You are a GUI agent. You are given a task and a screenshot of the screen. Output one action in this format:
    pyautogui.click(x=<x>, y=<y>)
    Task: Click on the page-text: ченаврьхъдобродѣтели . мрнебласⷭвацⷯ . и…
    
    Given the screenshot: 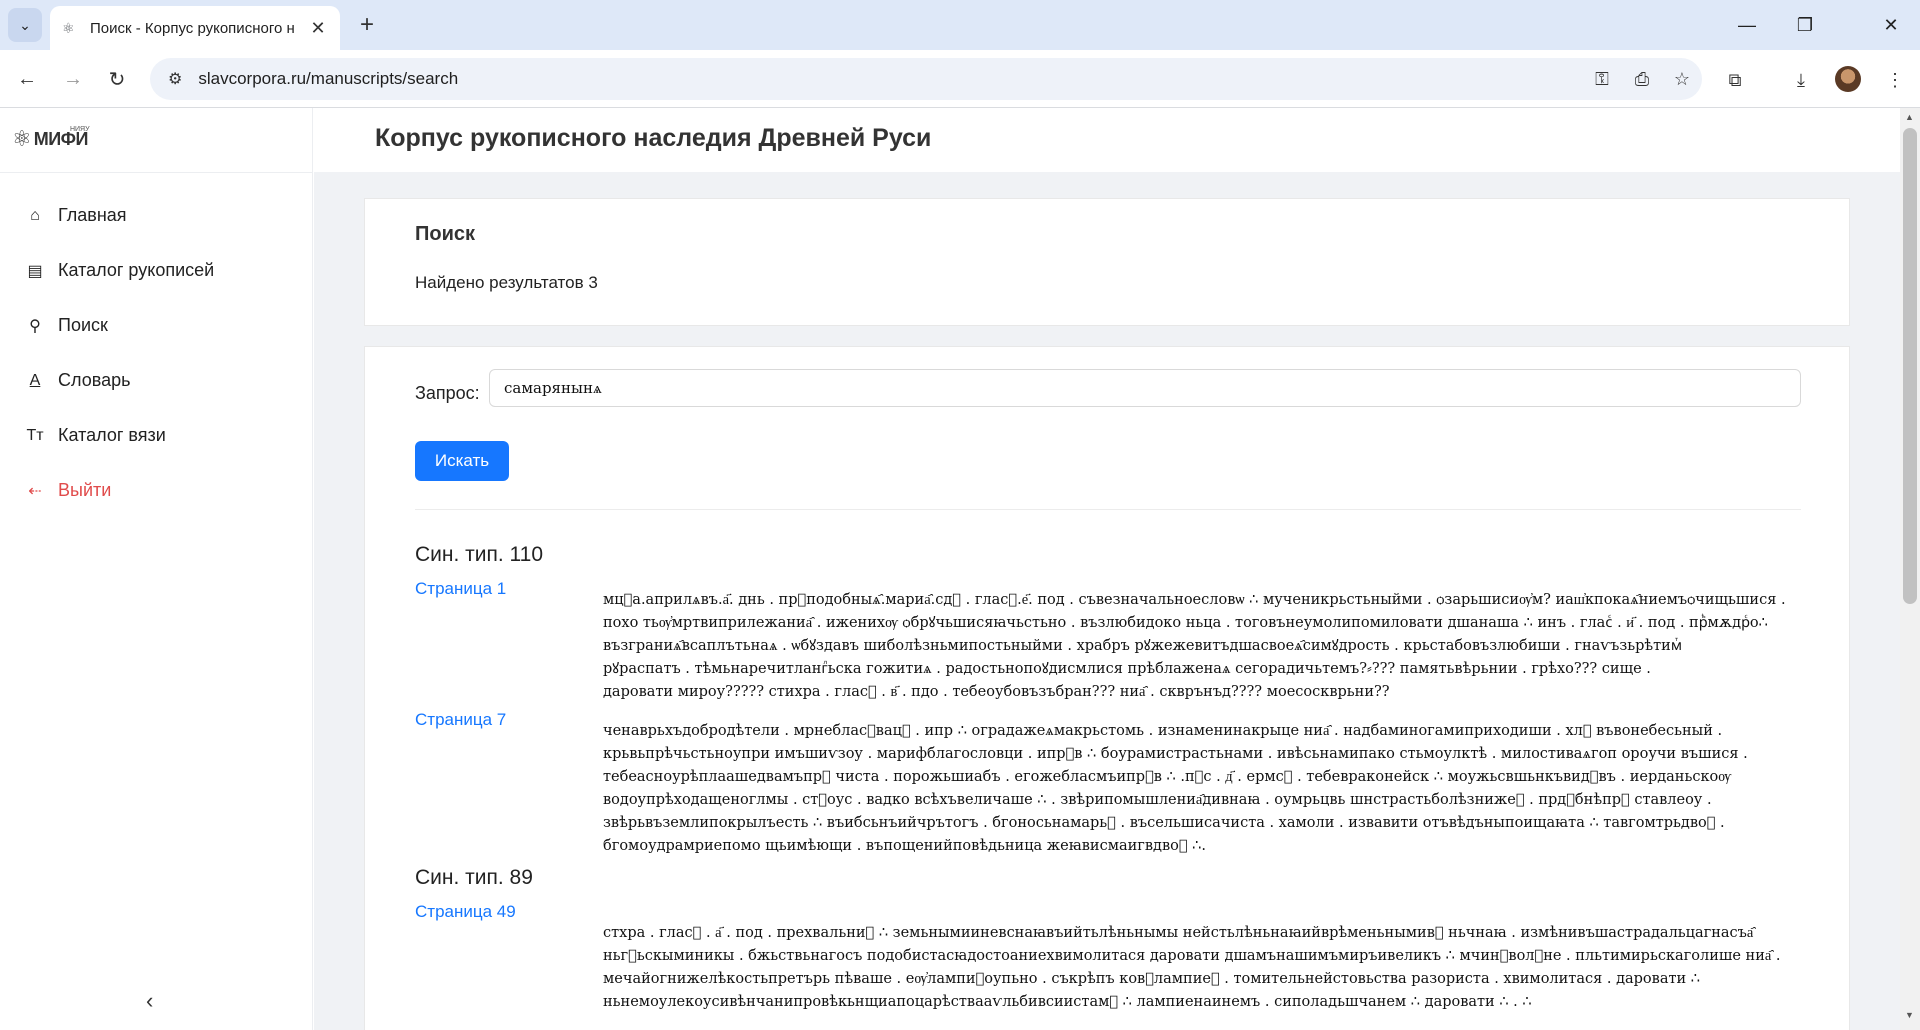 What is the action you would take?
    pyautogui.click(x=1202, y=784)
    